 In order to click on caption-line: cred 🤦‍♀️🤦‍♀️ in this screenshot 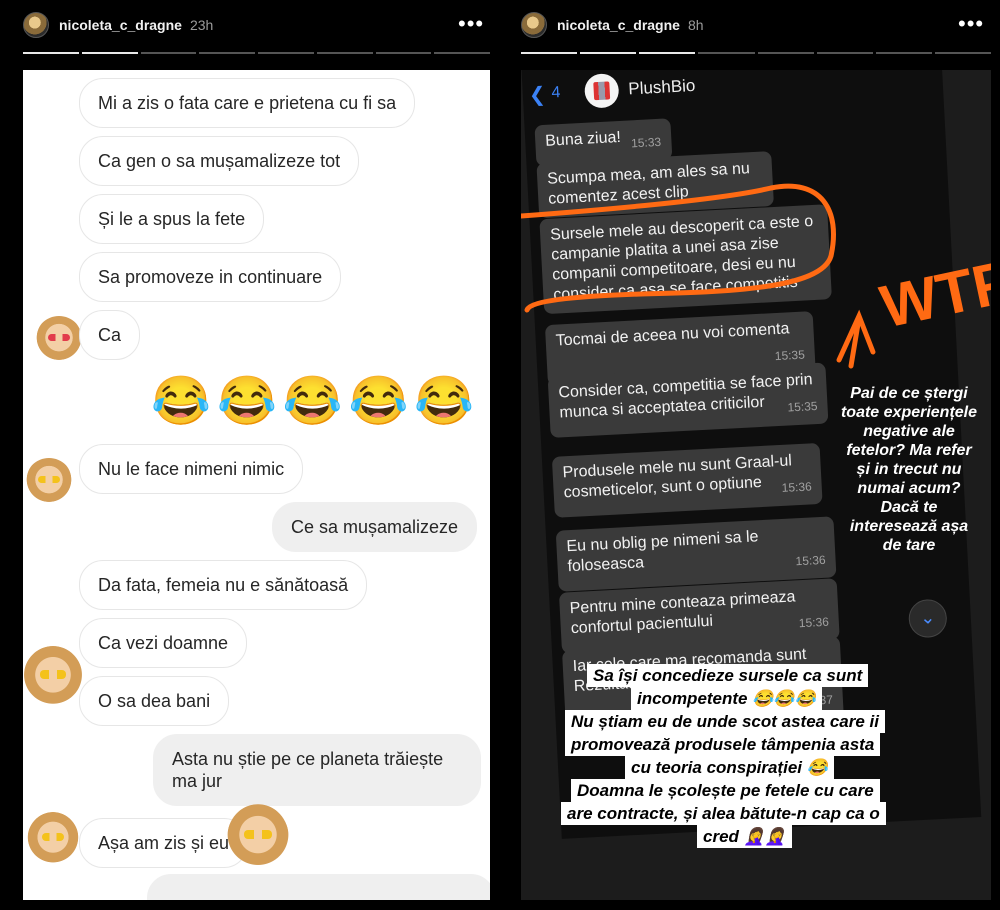, I will do `click(744, 836)`.